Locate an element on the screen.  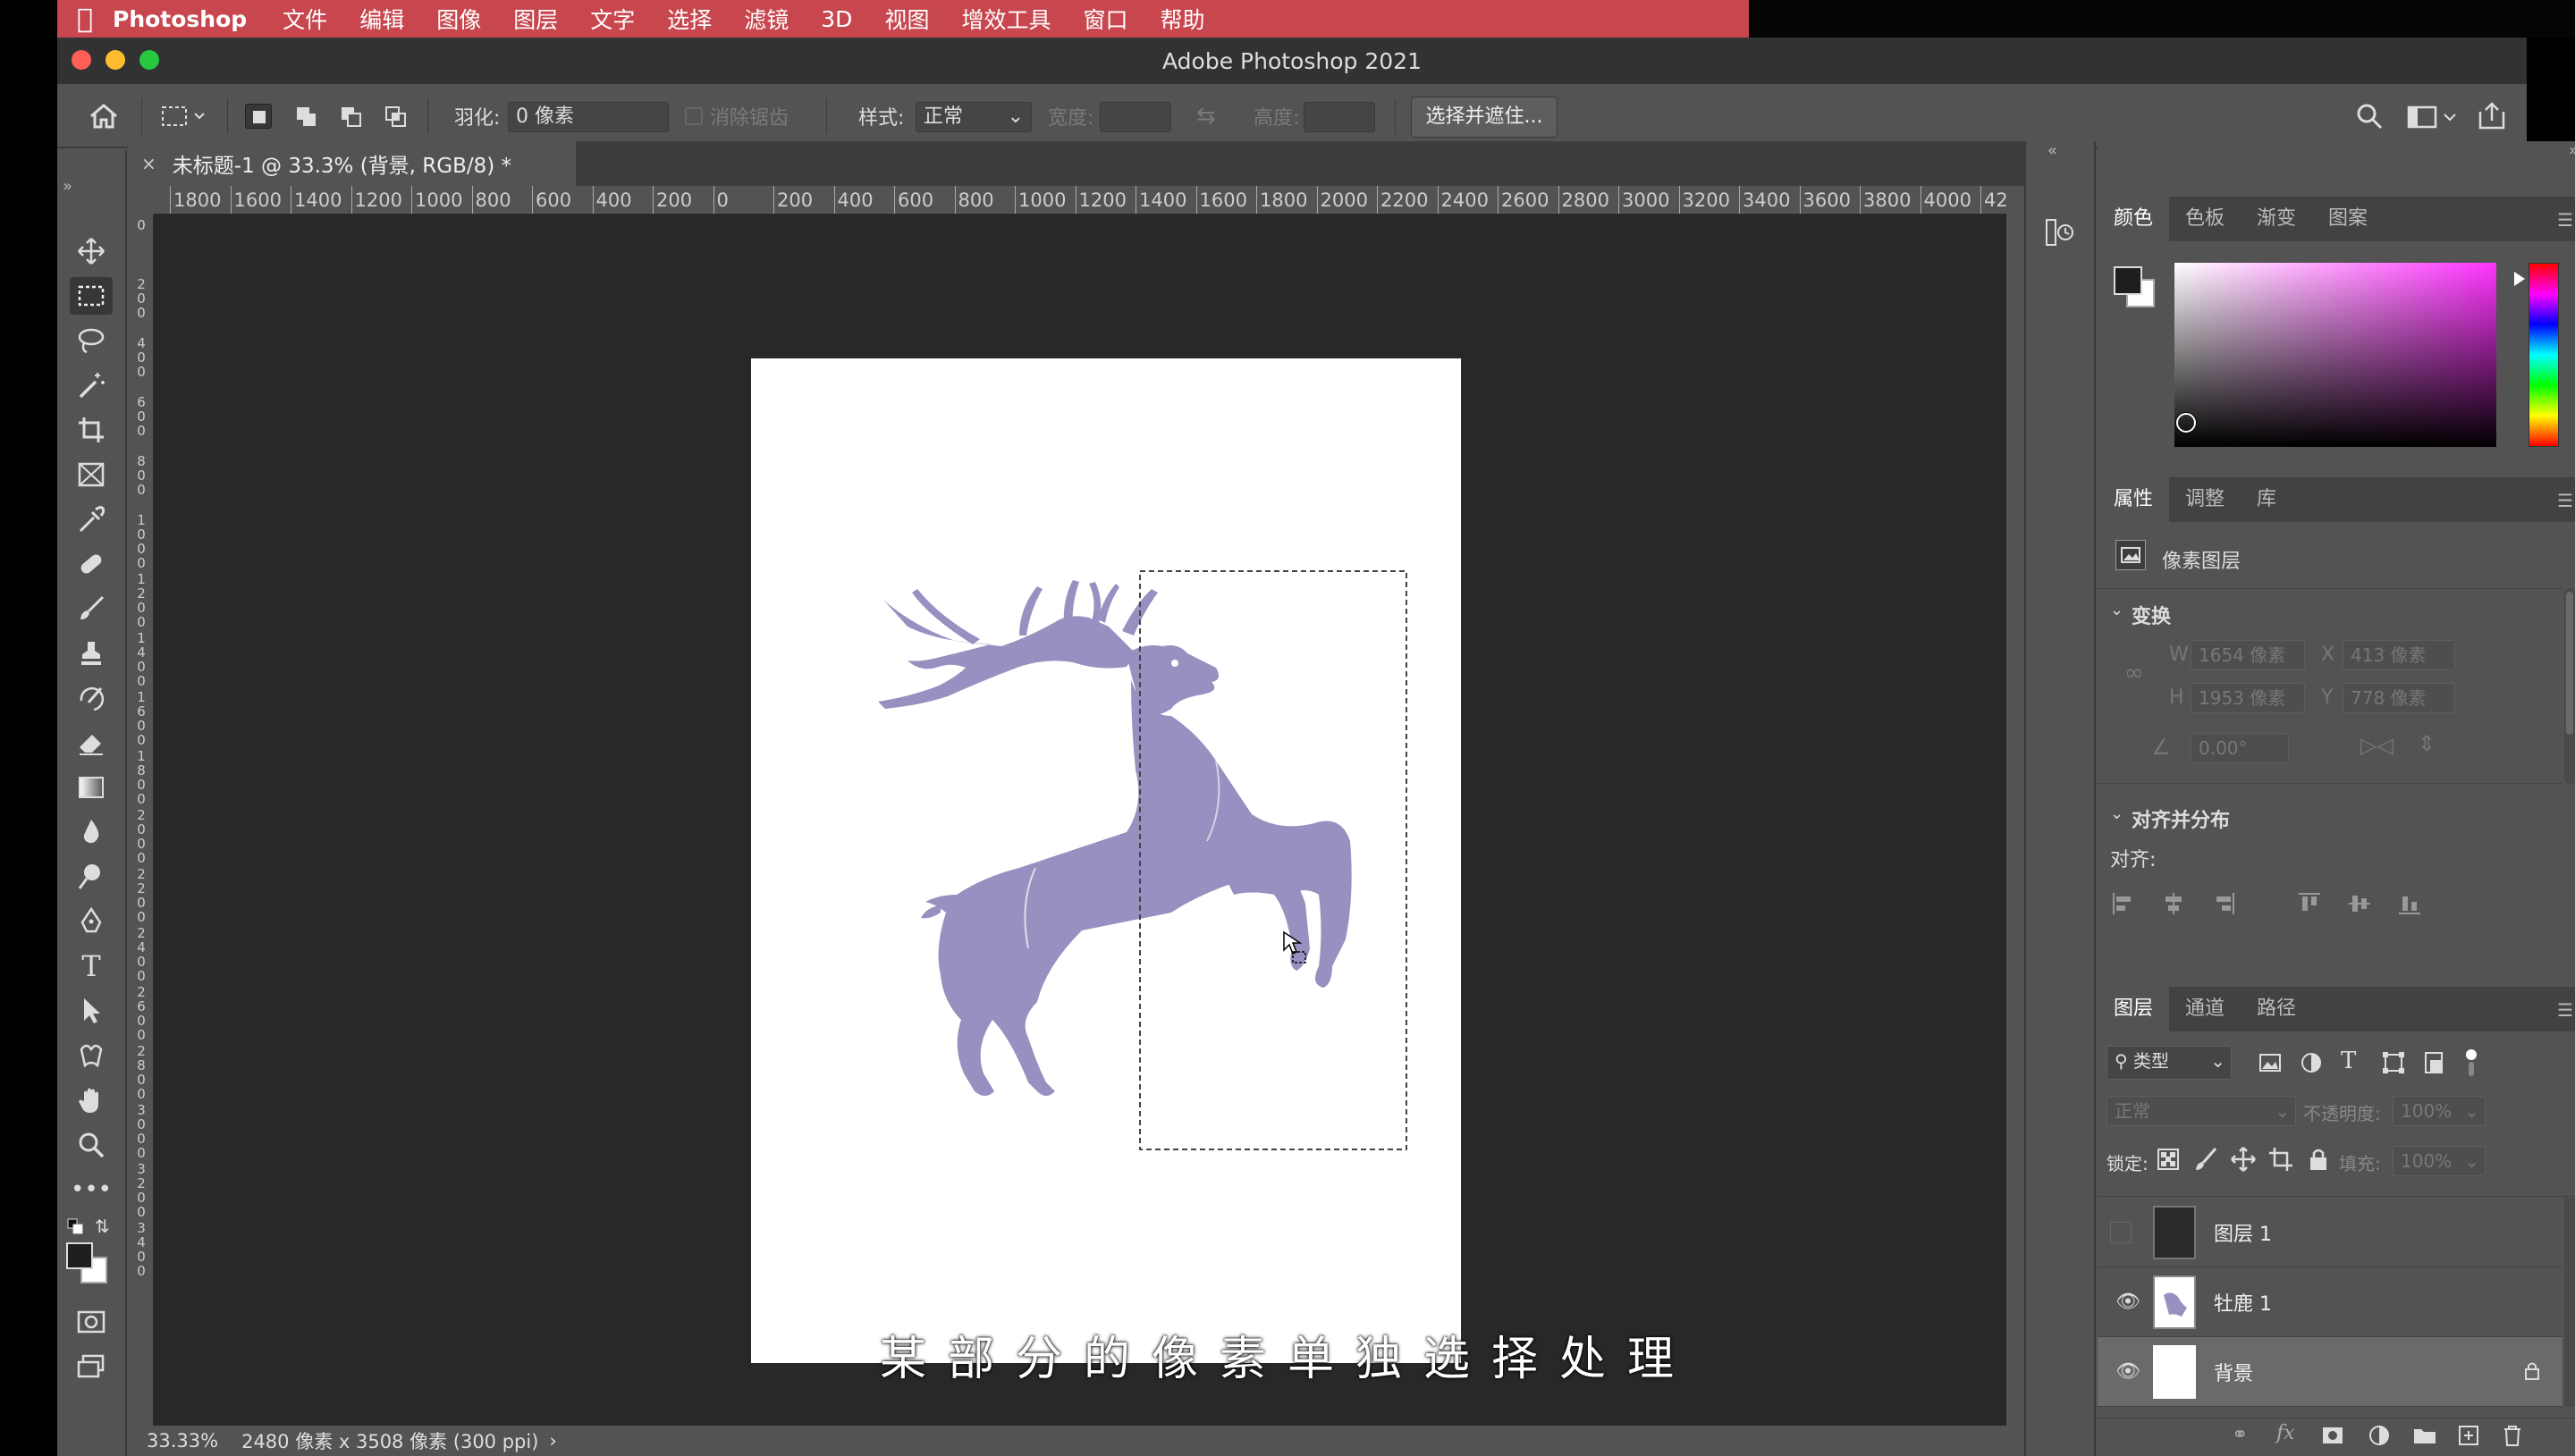
move-tool-icon is located at coordinates (91, 251).